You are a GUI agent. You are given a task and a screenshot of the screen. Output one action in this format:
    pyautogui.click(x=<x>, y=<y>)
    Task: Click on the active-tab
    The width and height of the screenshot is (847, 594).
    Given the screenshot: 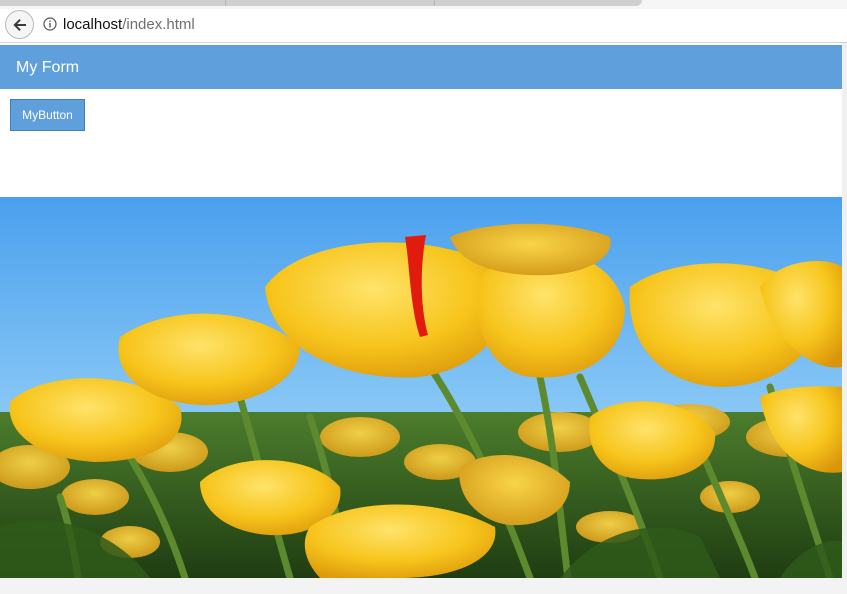 What is the action you would take?
    pyautogui.click(x=321, y=3)
    